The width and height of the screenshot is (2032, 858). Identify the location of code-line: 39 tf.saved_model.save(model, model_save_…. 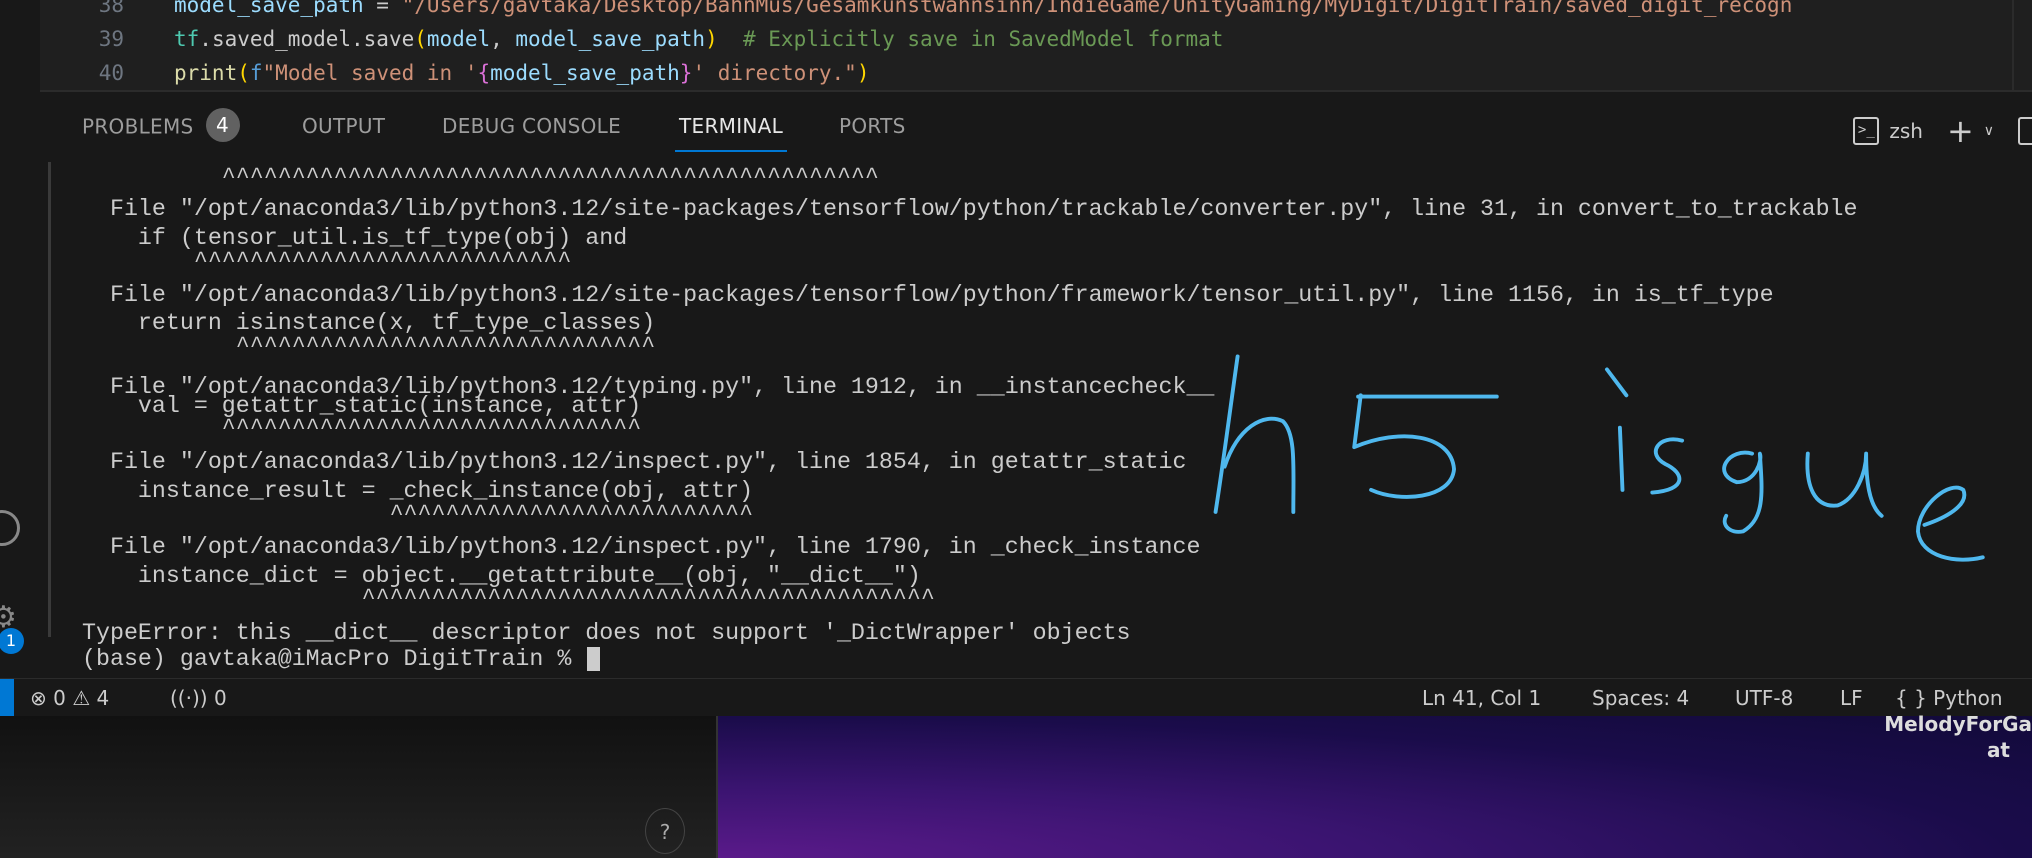
(990, 39).